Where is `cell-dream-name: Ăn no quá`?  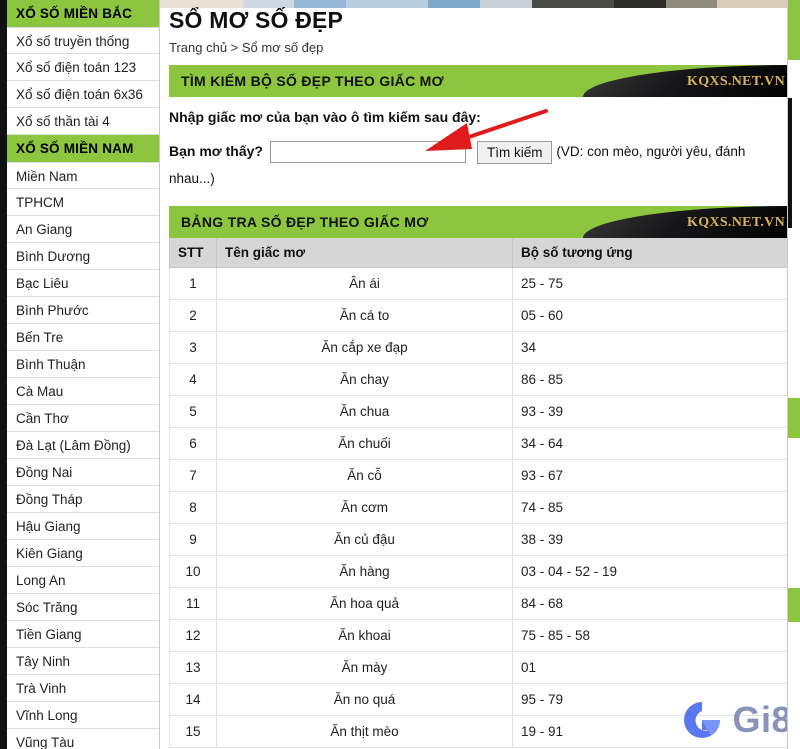 cell-dream-name: Ăn no quá is located at coordinates (364, 699).